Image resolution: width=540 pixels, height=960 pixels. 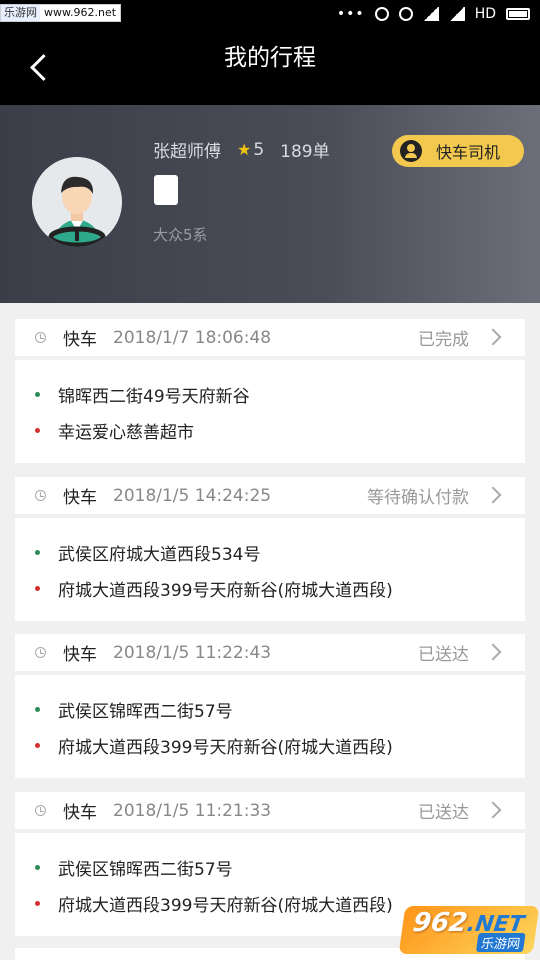 I want to click on more-dots-icon: •••, so click(x=350, y=14).